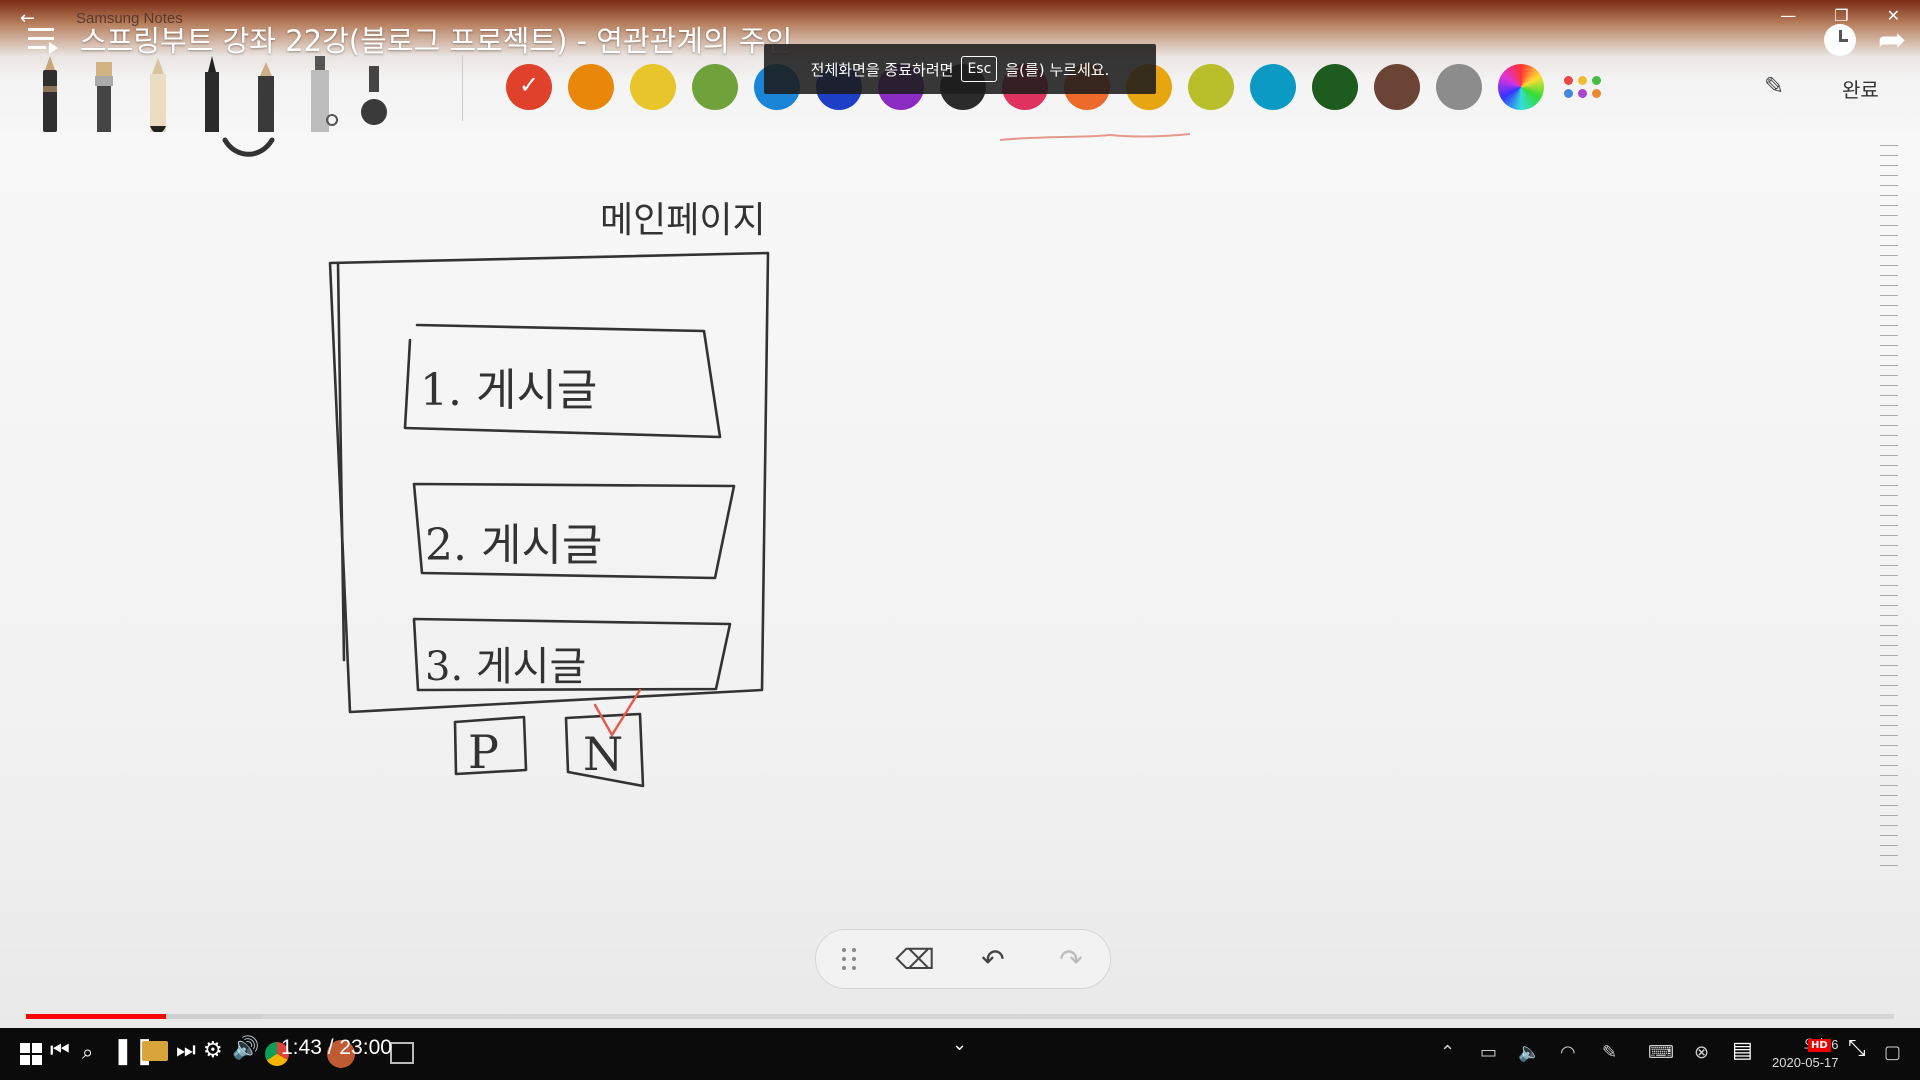  What do you see at coordinates (374, 94) in the screenshot?
I see `eraser-pen-icon` at bounding box center [374, 94].